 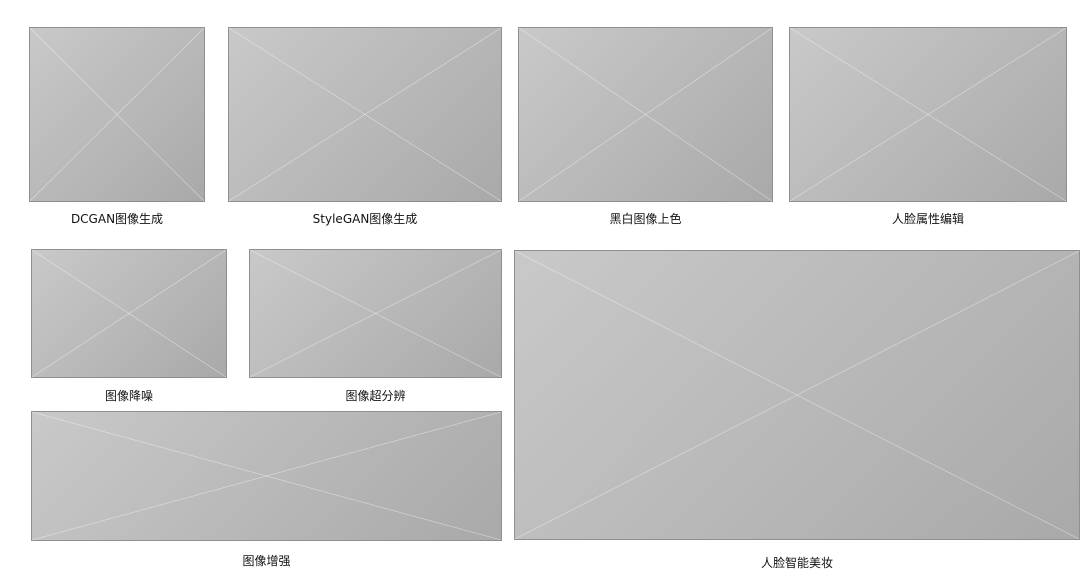 What do you see at coordinates (117, 114) in the screenshot?
I see `dcgan-face-grid-image` at bounding box center [117, 114].